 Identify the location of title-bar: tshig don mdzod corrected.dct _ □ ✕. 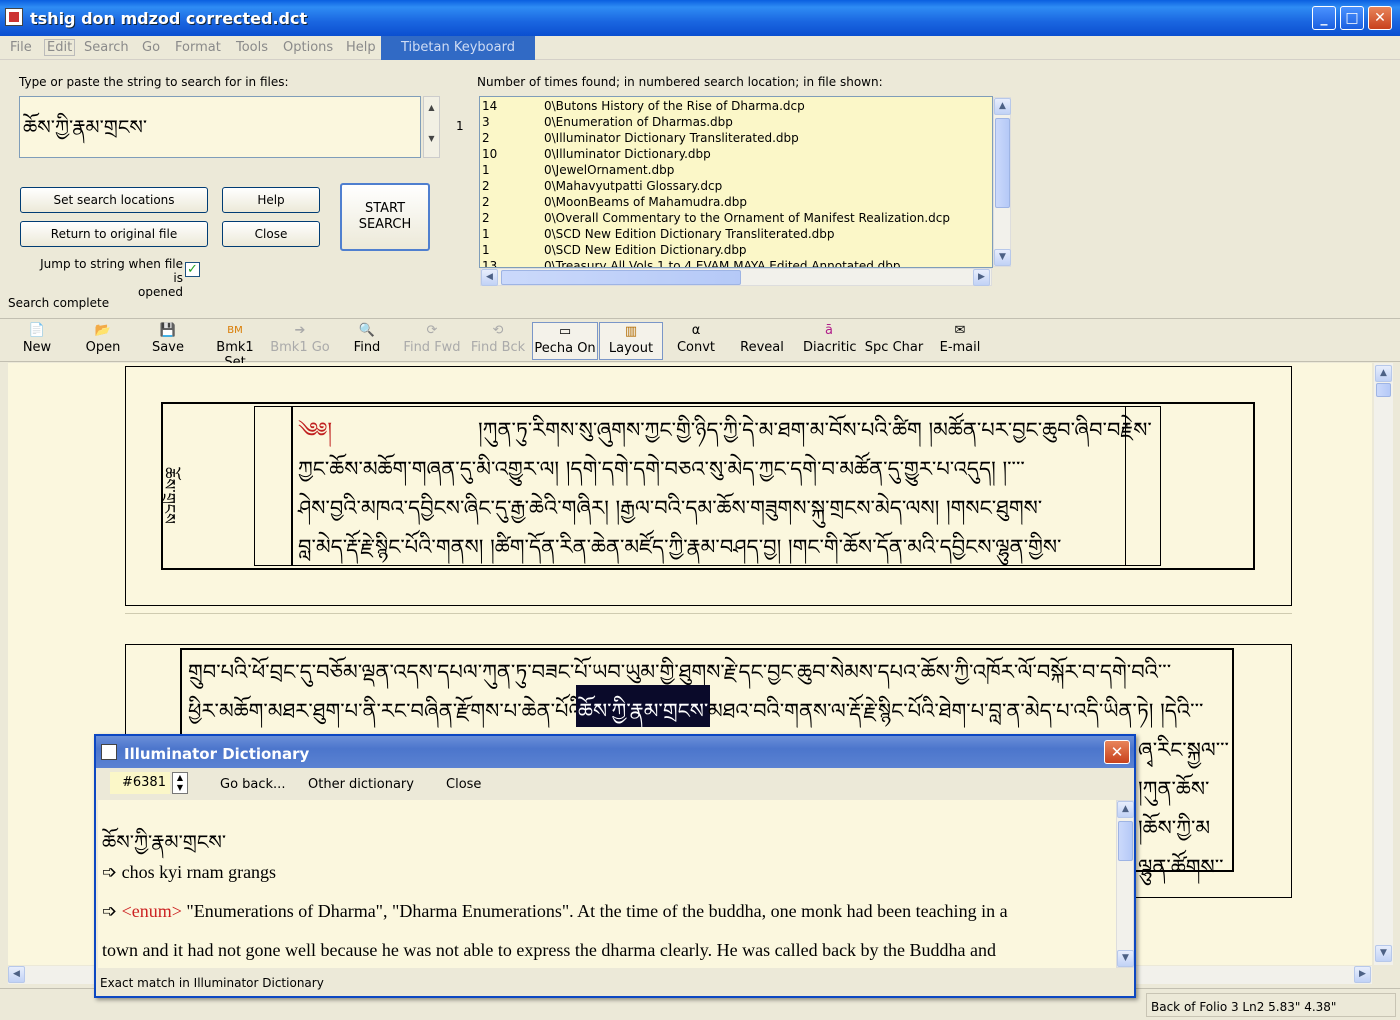
(700, 18).